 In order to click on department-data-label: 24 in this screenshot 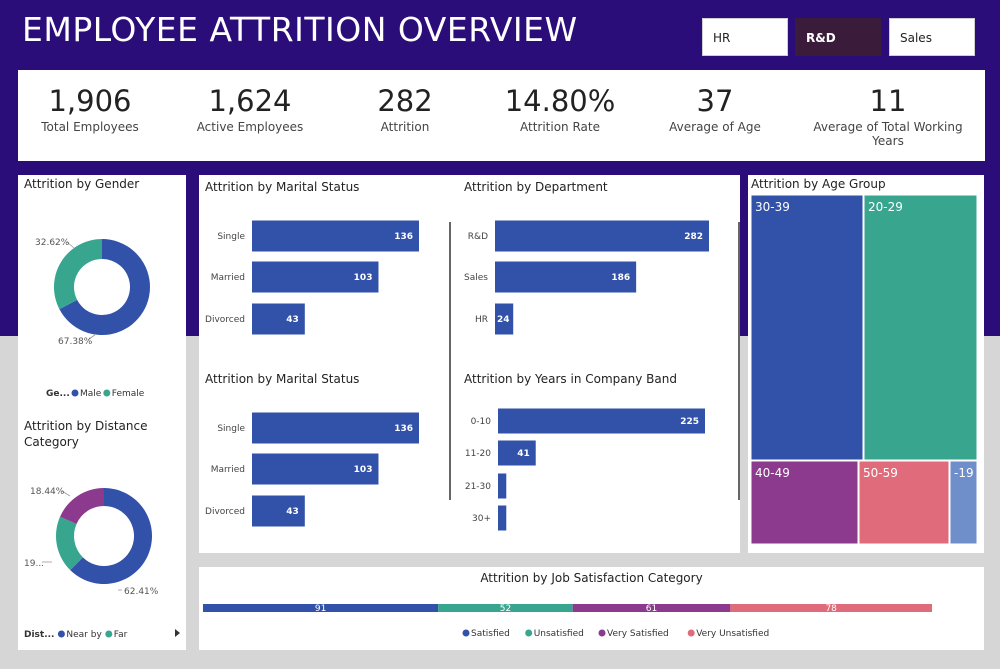, I will do `click(503, 320)`.